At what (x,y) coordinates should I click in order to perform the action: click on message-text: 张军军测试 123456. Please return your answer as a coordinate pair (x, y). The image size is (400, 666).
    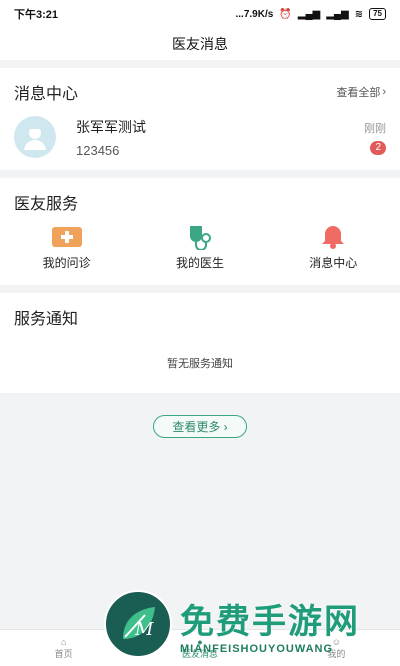
    Looking at the image, I should click on (220, 137).